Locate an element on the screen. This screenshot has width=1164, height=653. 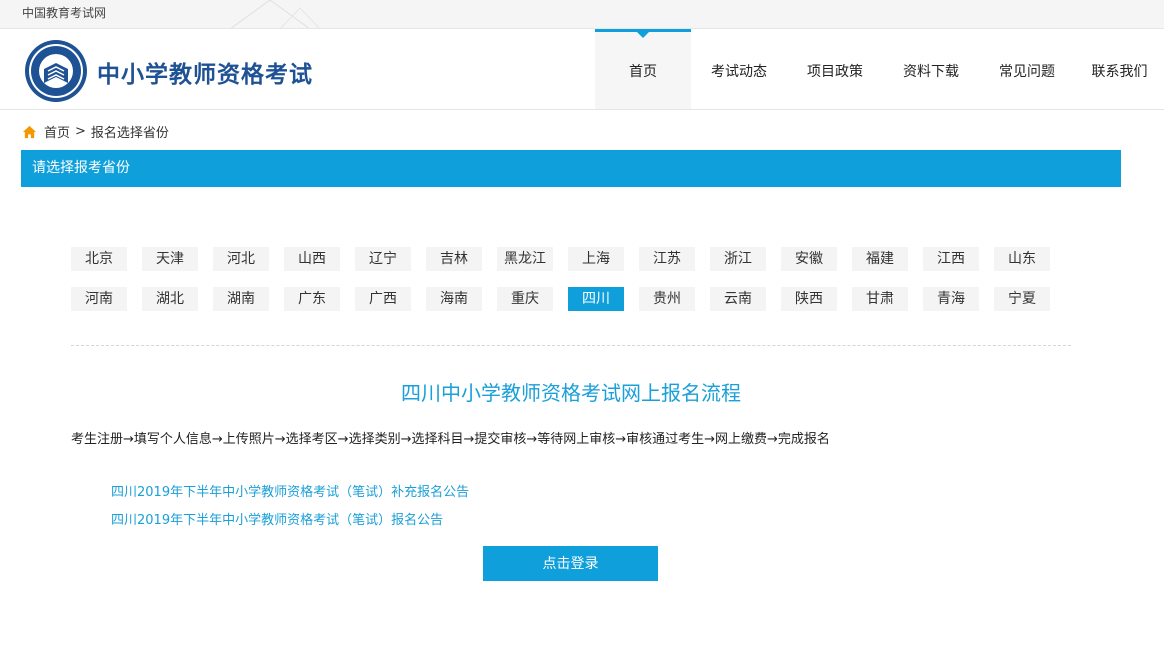
province-button: 河南 is located at coordinates (99, 299).